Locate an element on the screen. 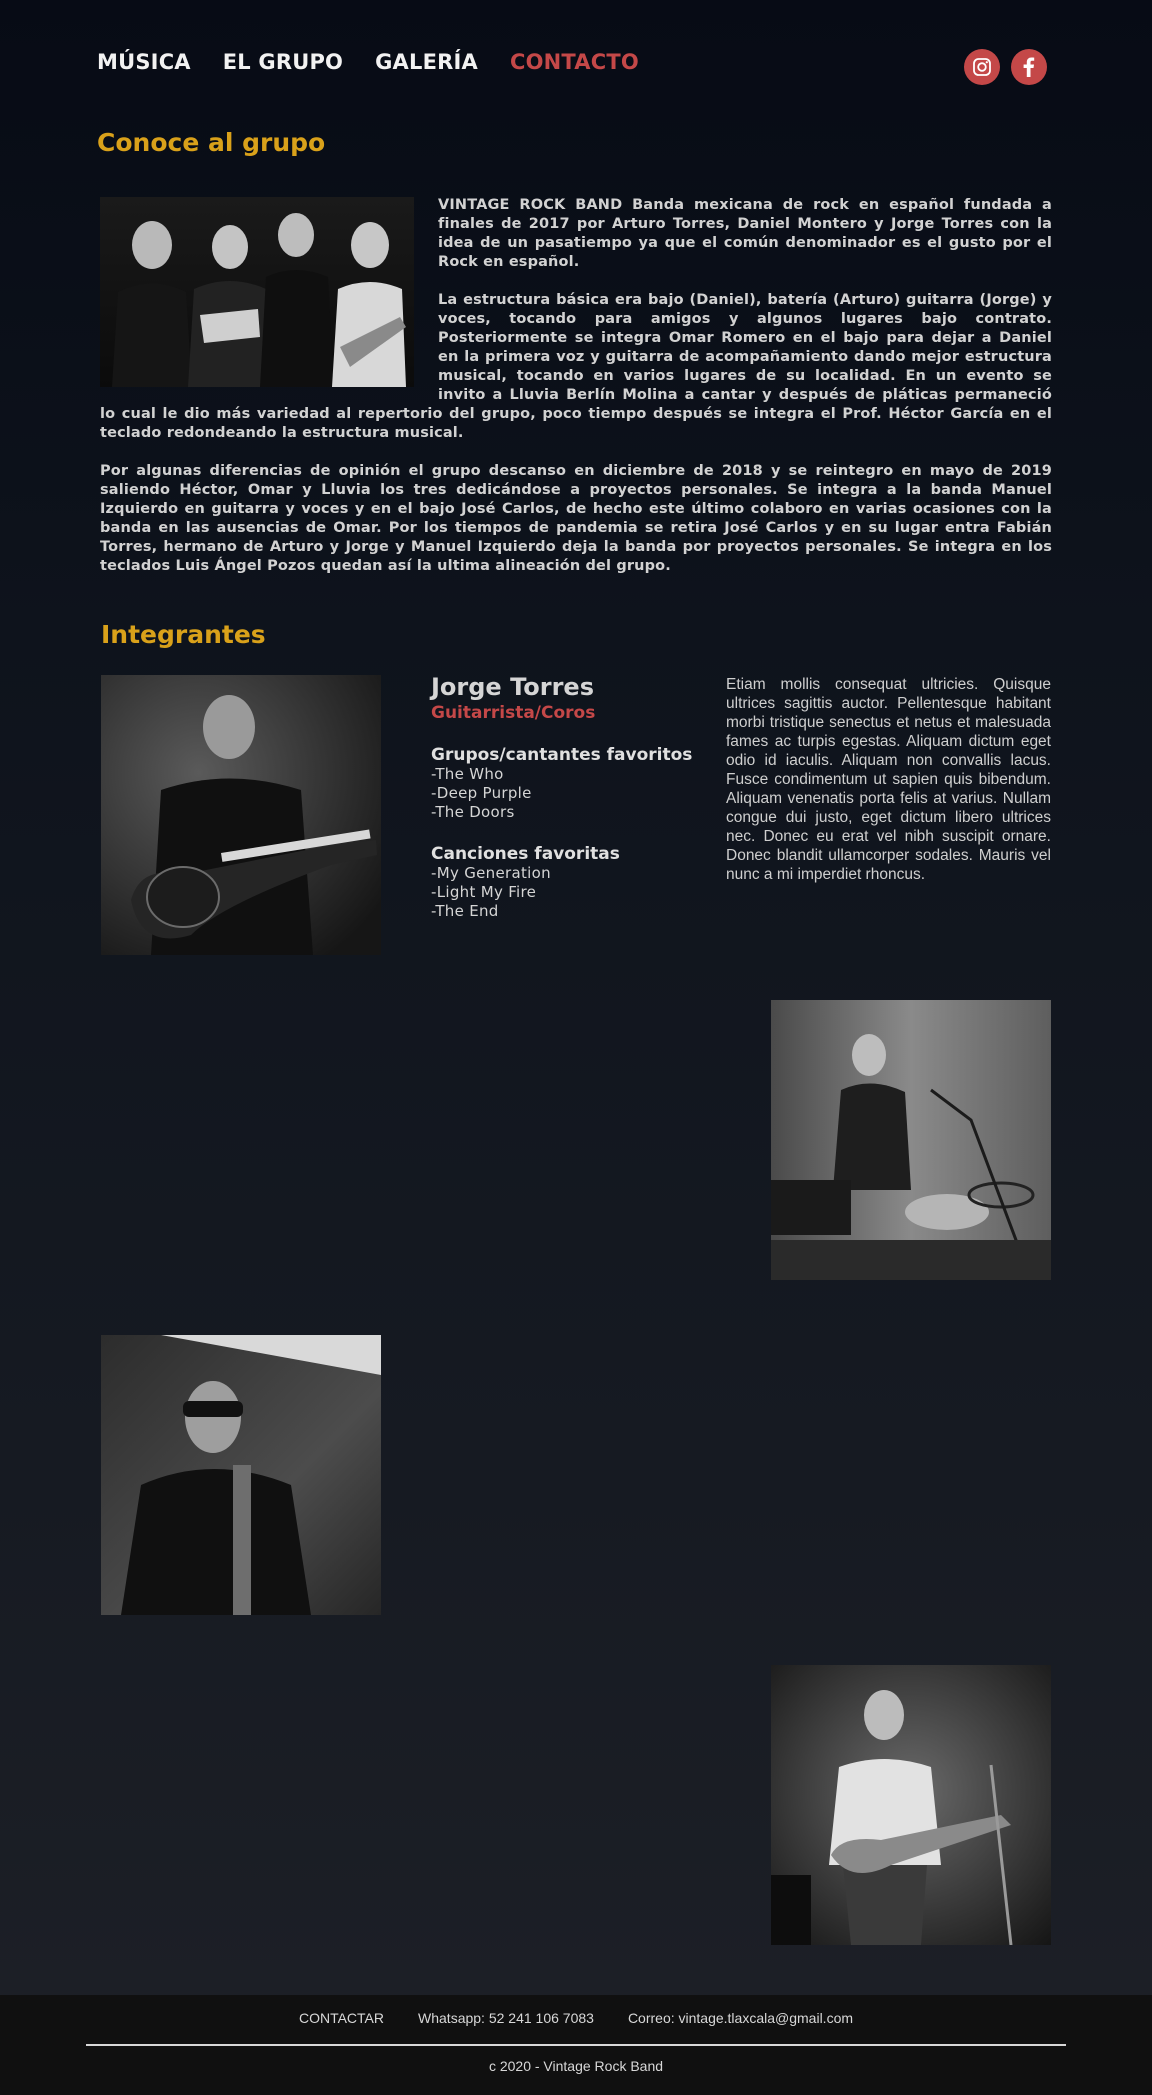 This screenshot has height=2095, width=1152. favorite-group-item: -The Who is located at coordinates (467, 774).